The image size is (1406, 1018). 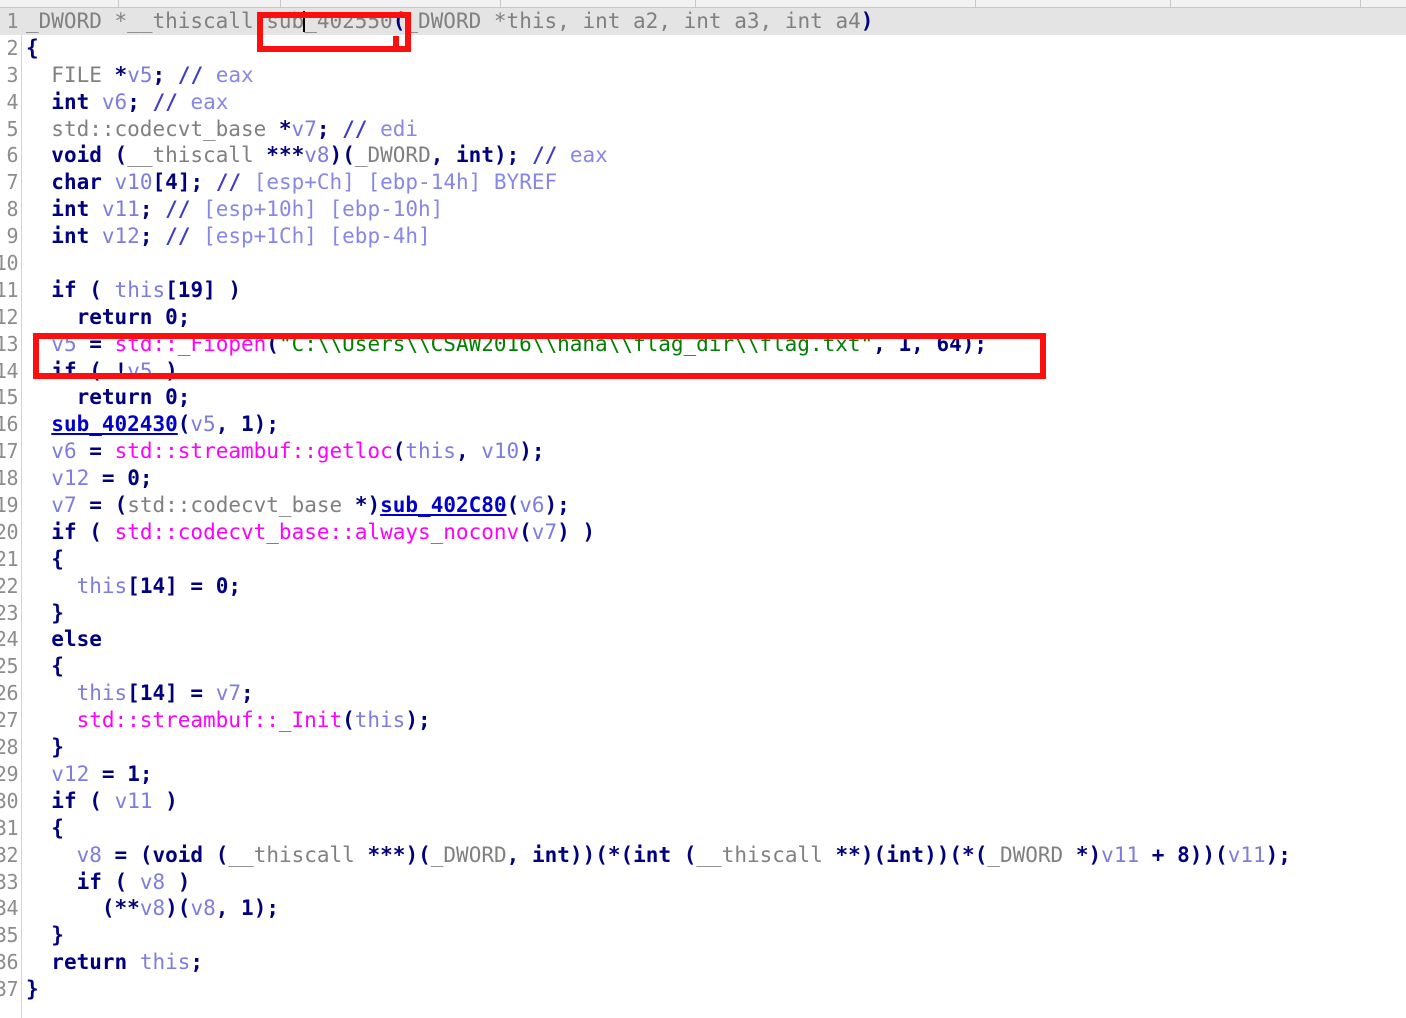 I want to click on code-line: 29 v12 = 1;, so click(x=703, y=774).